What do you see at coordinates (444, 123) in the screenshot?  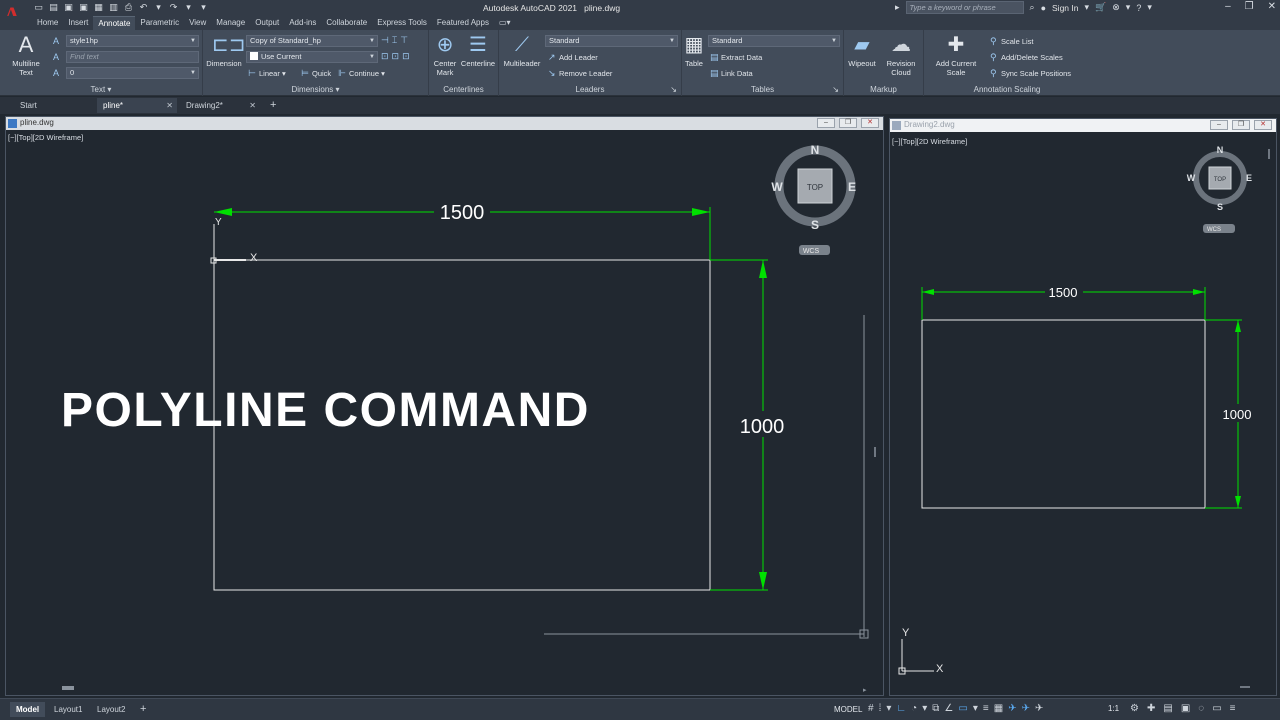 I see `viewport-titlebar: pline.dwg – ❐ ✕` at bounding box center [444, 123].